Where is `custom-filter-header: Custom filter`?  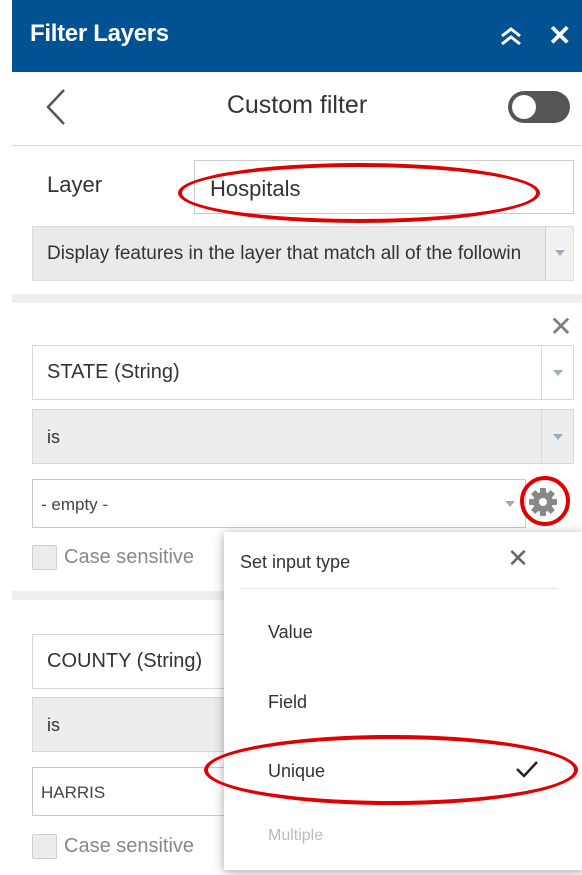
custom-filter-header: Custom filter is located at coordinates (297, 109).